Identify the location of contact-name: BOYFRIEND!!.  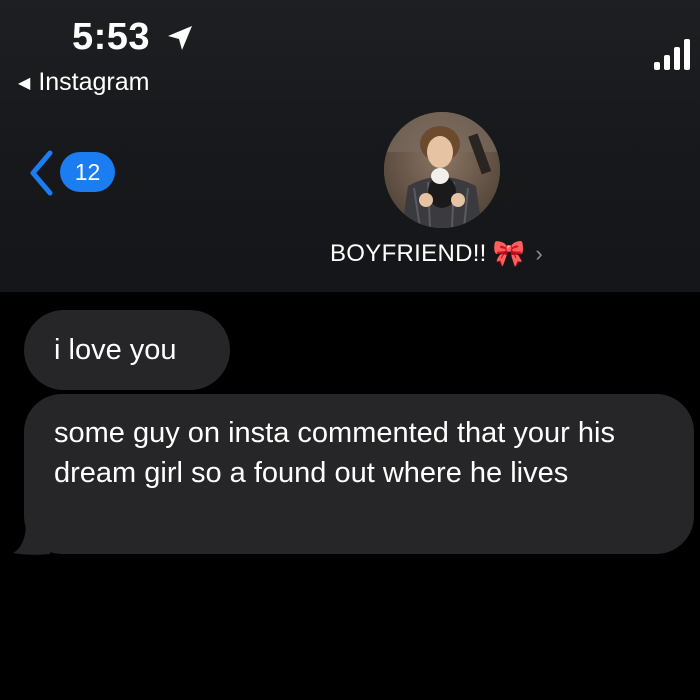
(408, 253).